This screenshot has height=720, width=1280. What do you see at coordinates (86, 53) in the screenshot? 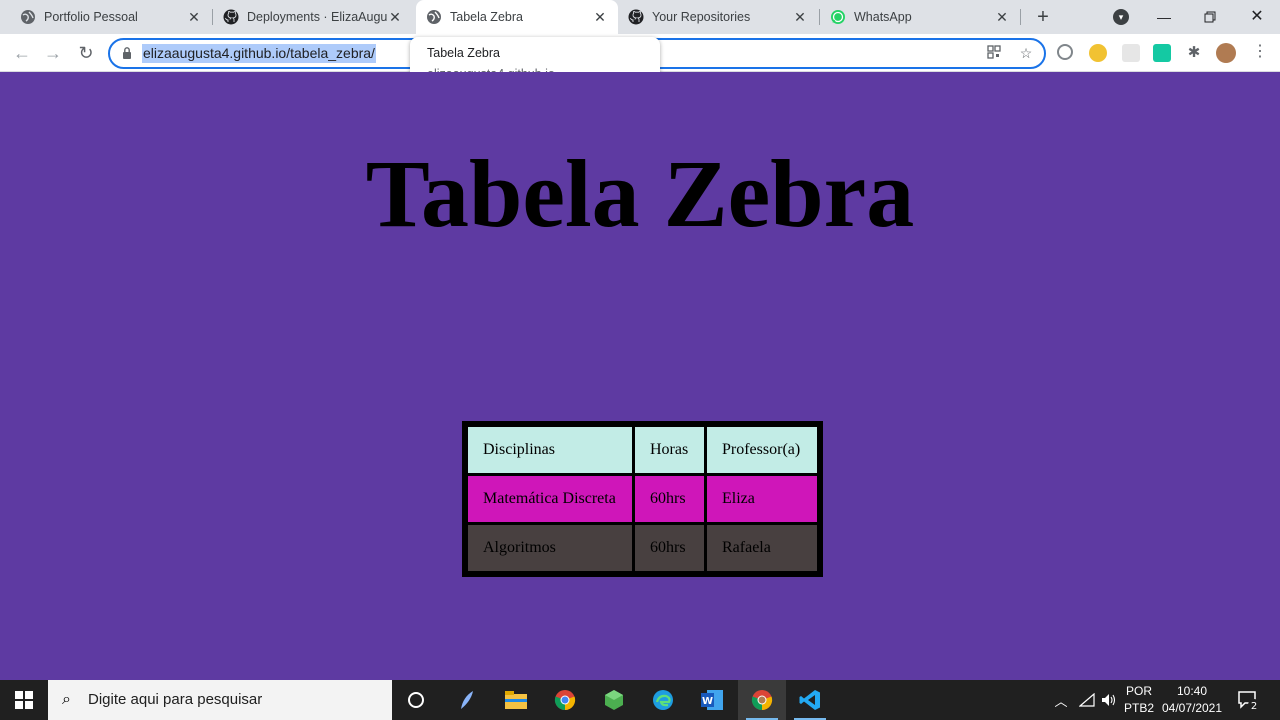
I see `reload-icon: ↻` at bounding box center [86, 53].